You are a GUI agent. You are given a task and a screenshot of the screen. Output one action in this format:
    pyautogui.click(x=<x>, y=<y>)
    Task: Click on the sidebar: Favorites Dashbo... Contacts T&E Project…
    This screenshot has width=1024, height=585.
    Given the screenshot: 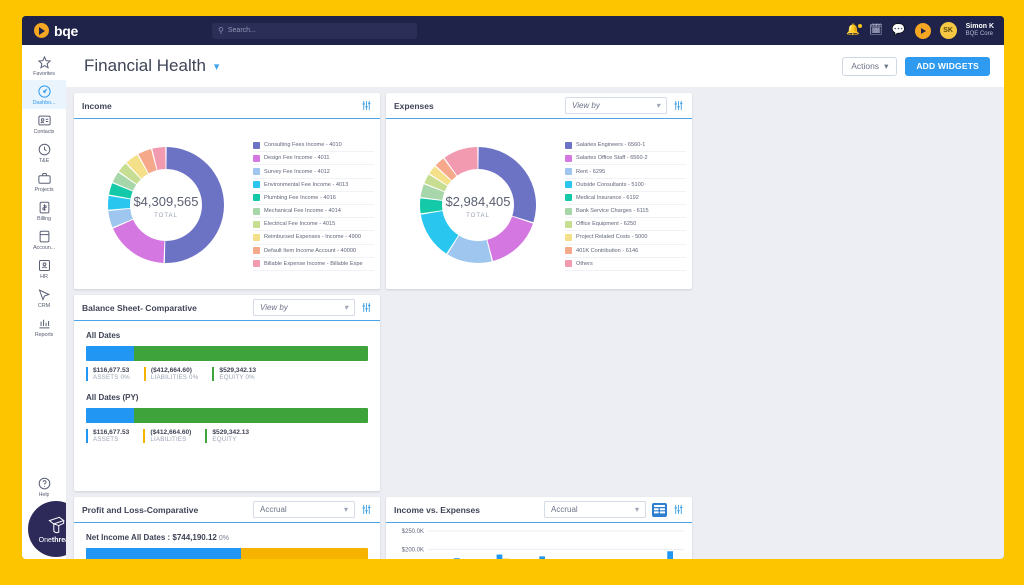 What is the action you would take?
    pyautogui.click(x=53, y=302)
    